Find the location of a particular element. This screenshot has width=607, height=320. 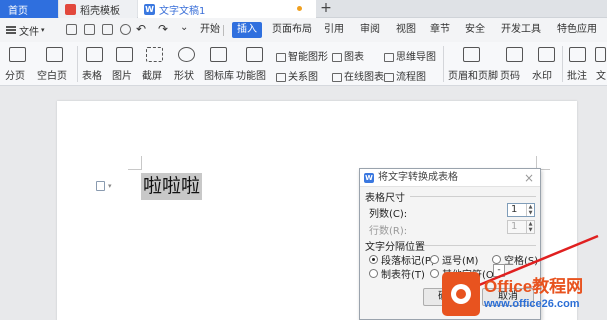

watermark-url: www.office26.com is located at coordinates (532, 304).